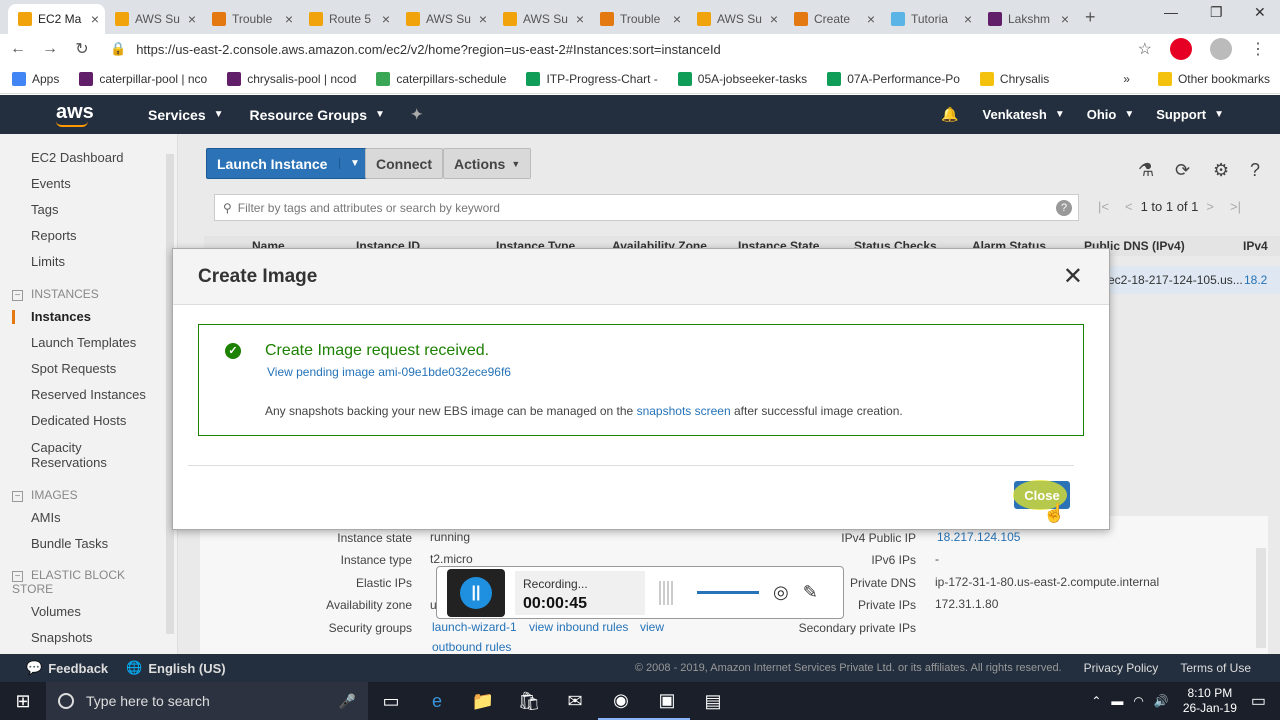 Image resolution: width=1280 pixels, height=720 pixels. I want to click on view-outbound-rules-link-2: outbound rules, so click(471, 647).